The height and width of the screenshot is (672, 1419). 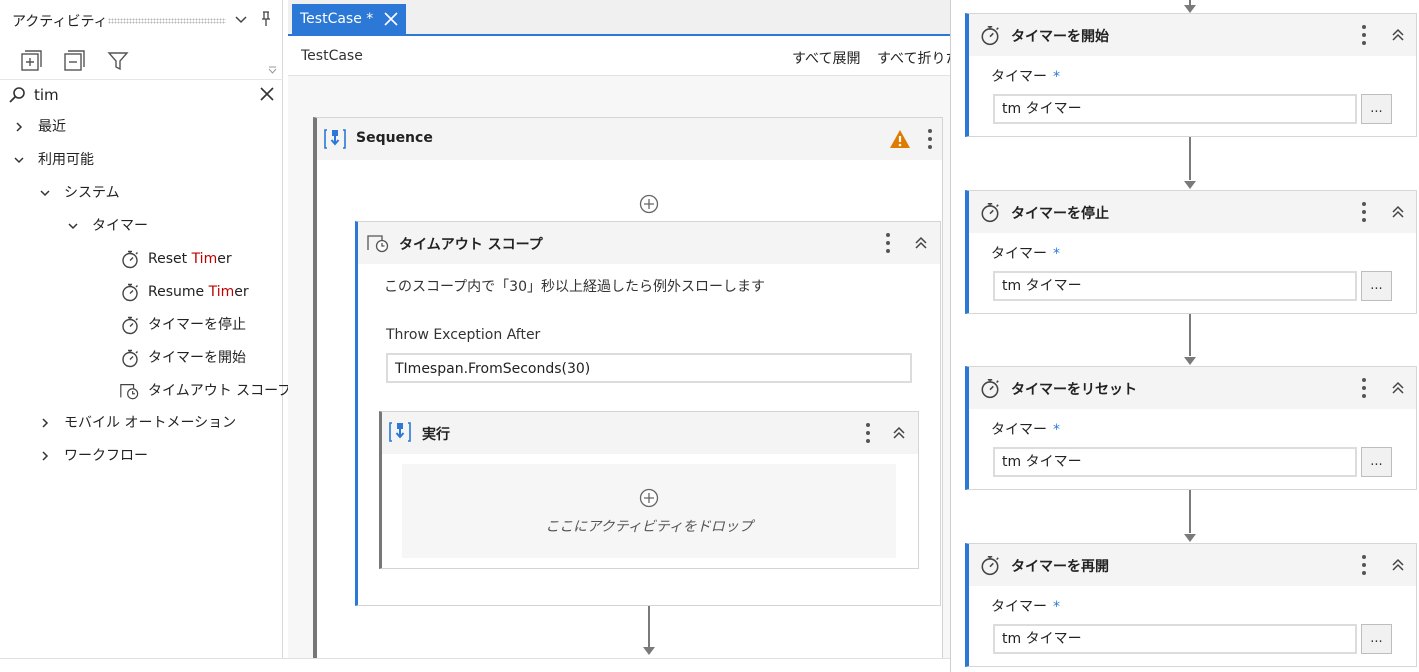 I want to click on tree-item-recent: 最近, so click(x=141, y=127).